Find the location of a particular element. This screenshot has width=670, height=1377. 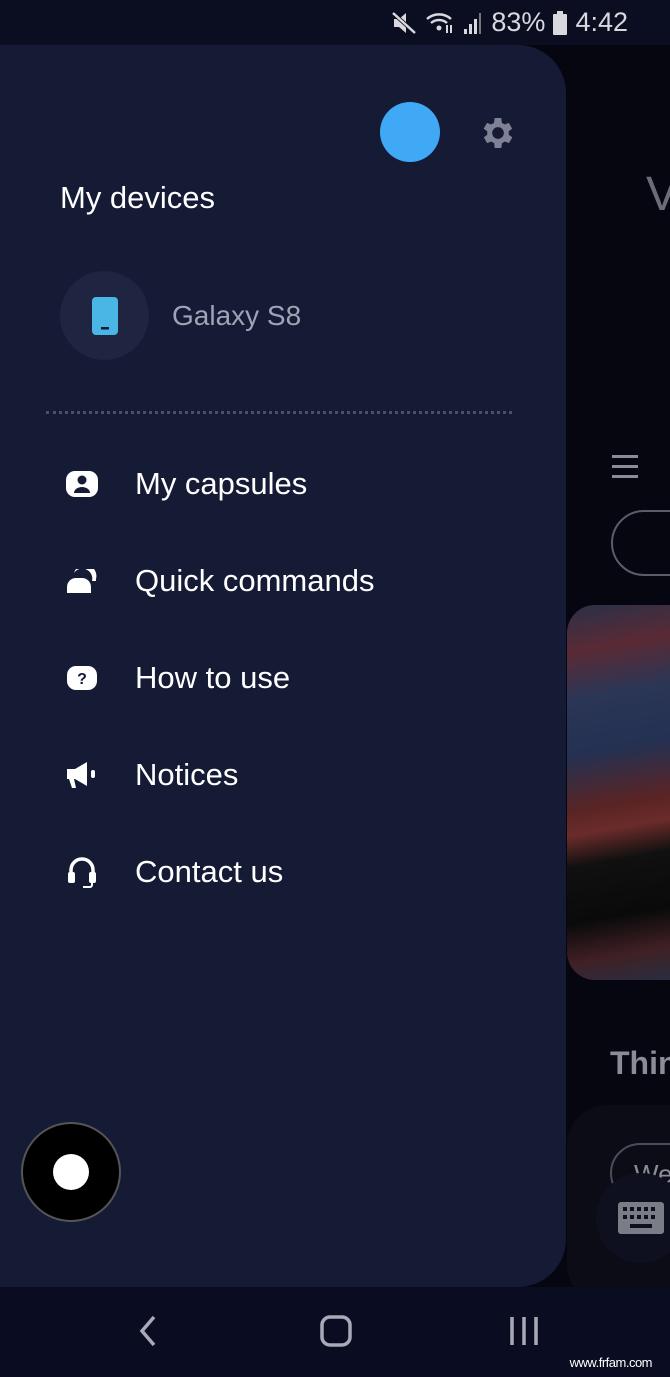

mute-icon is located at coordinates (404, 22).